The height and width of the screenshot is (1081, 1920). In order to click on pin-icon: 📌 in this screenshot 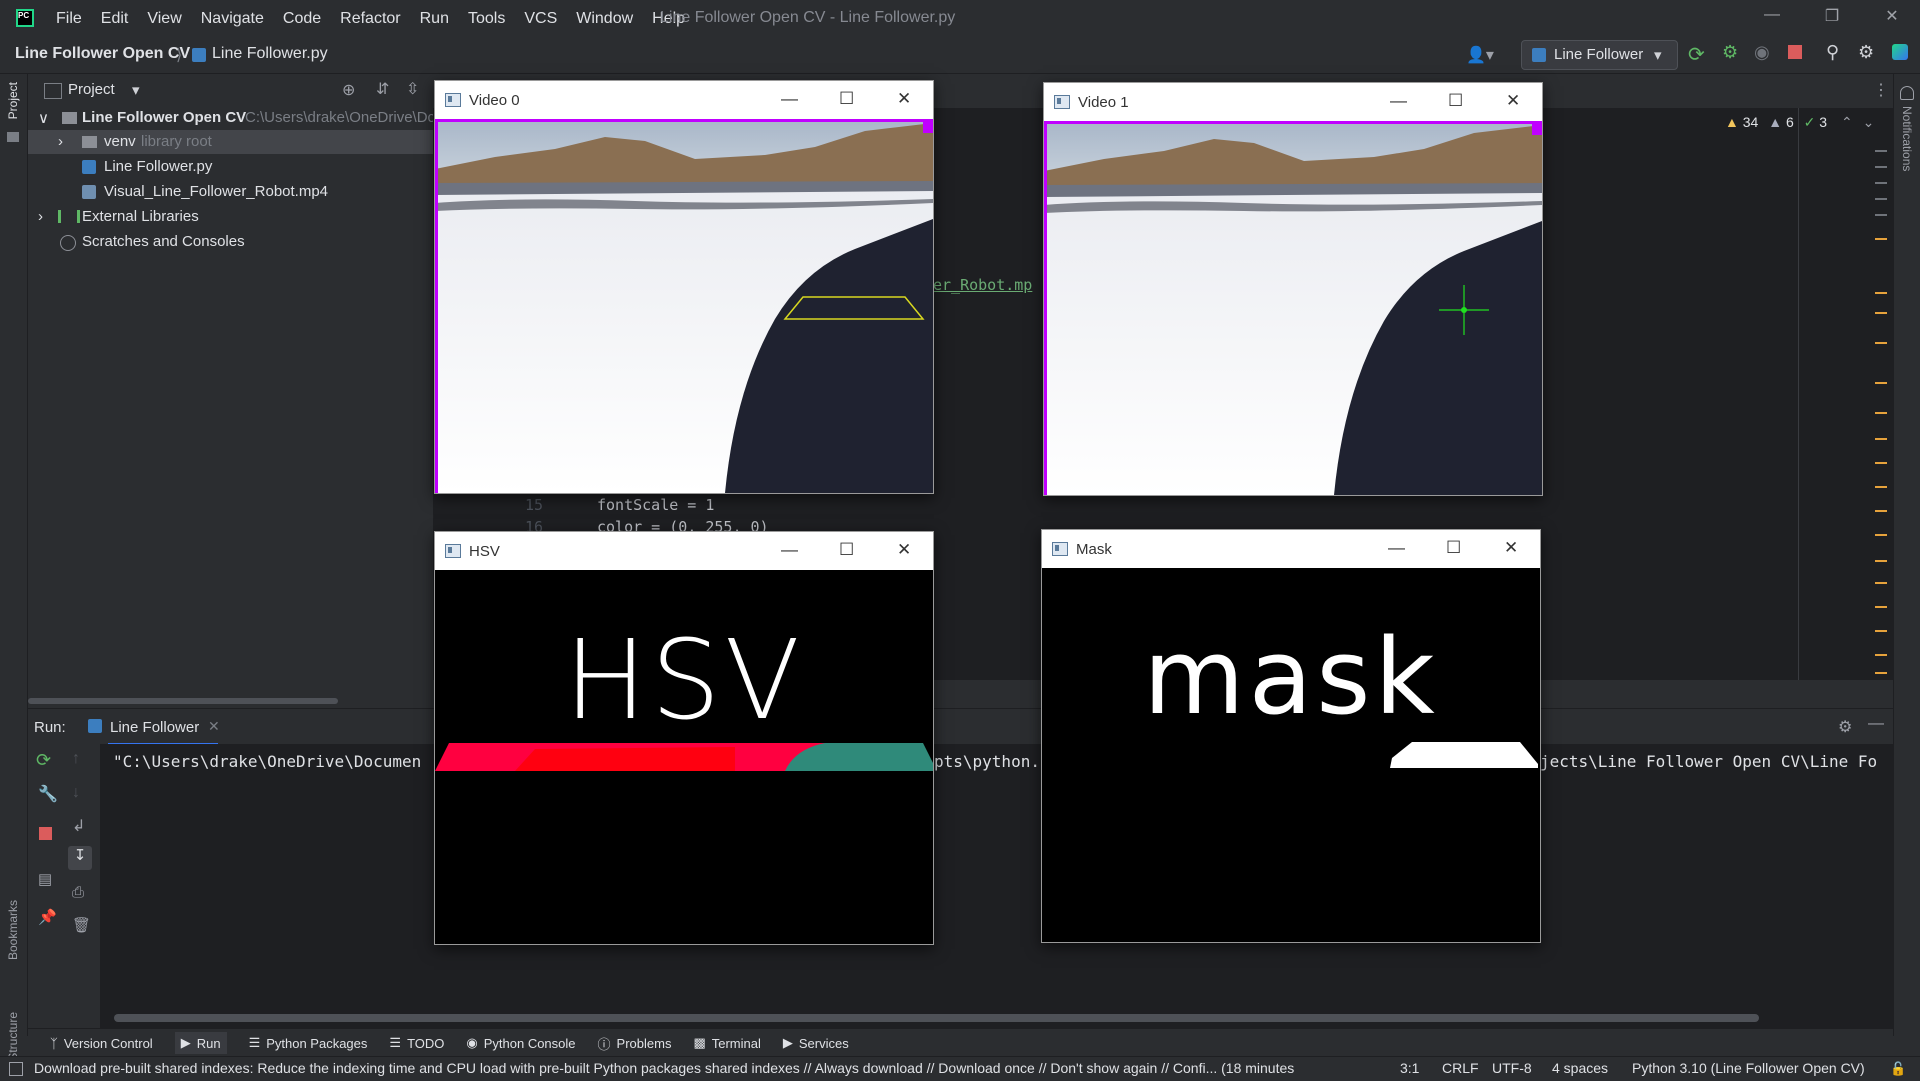, I will do `click(47, 917)`.